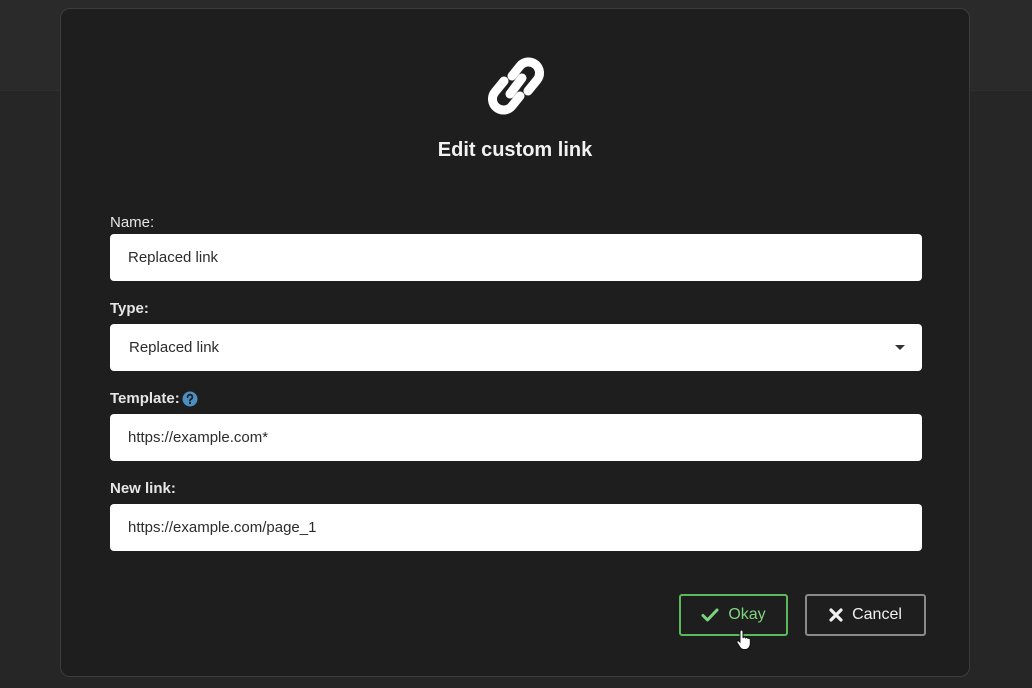 This screenshot has height=688, width=1032. I want to click on cancel-button: Cancel, so click(865, 615).